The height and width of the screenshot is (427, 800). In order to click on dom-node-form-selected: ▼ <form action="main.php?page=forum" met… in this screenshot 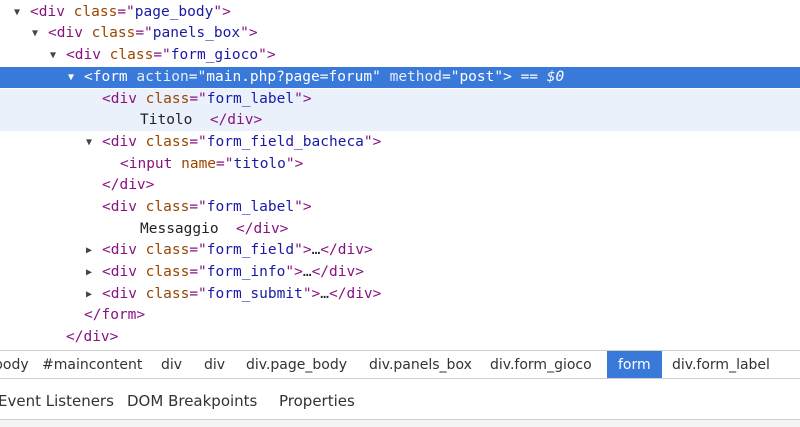, I will do `click(400, 77)`.